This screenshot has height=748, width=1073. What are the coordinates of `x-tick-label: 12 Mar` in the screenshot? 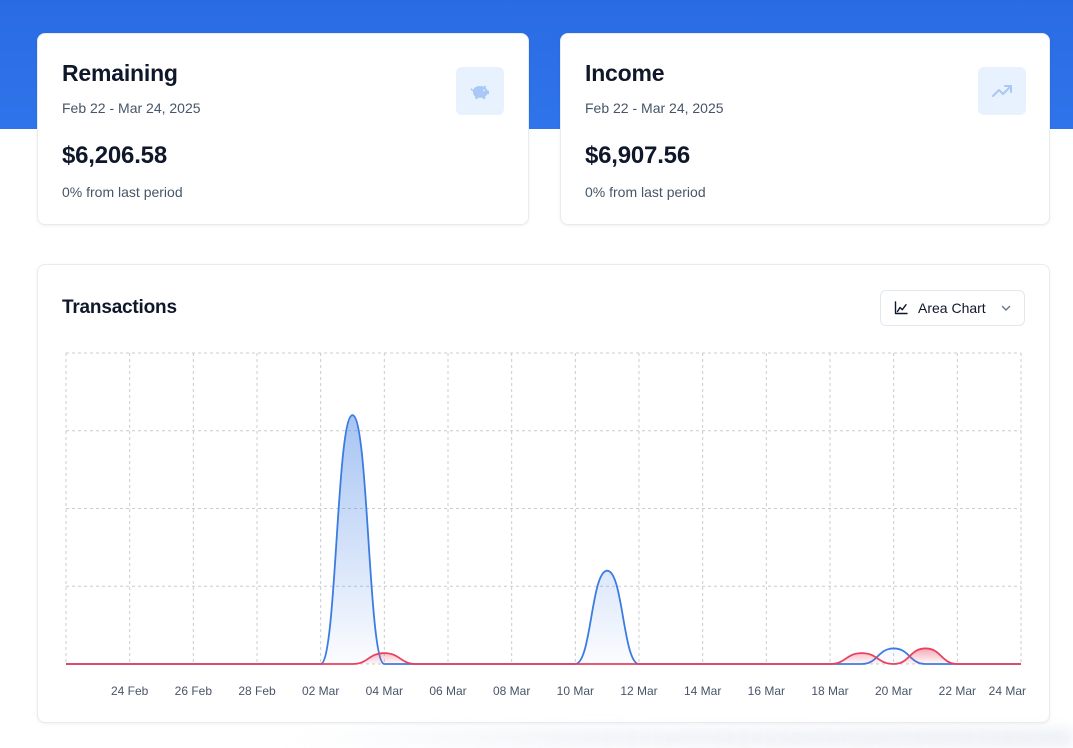 It's located at (638, 691).